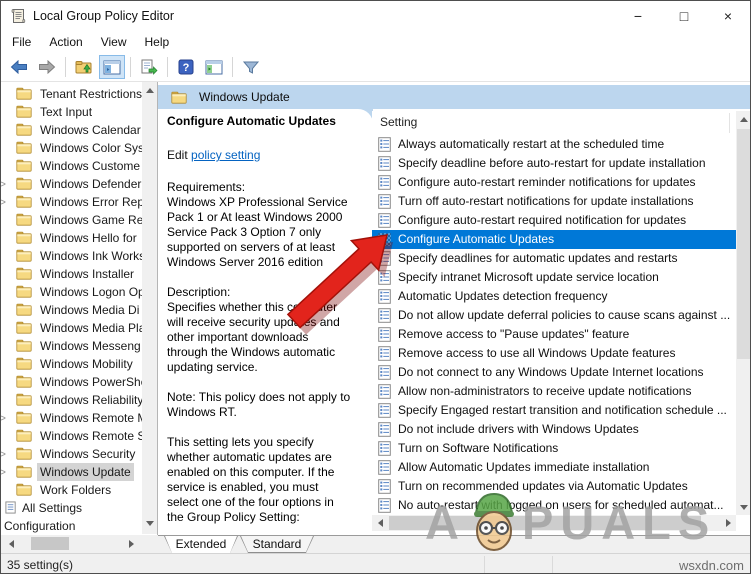  I want to click on close-button: ×, so click(728, 16).